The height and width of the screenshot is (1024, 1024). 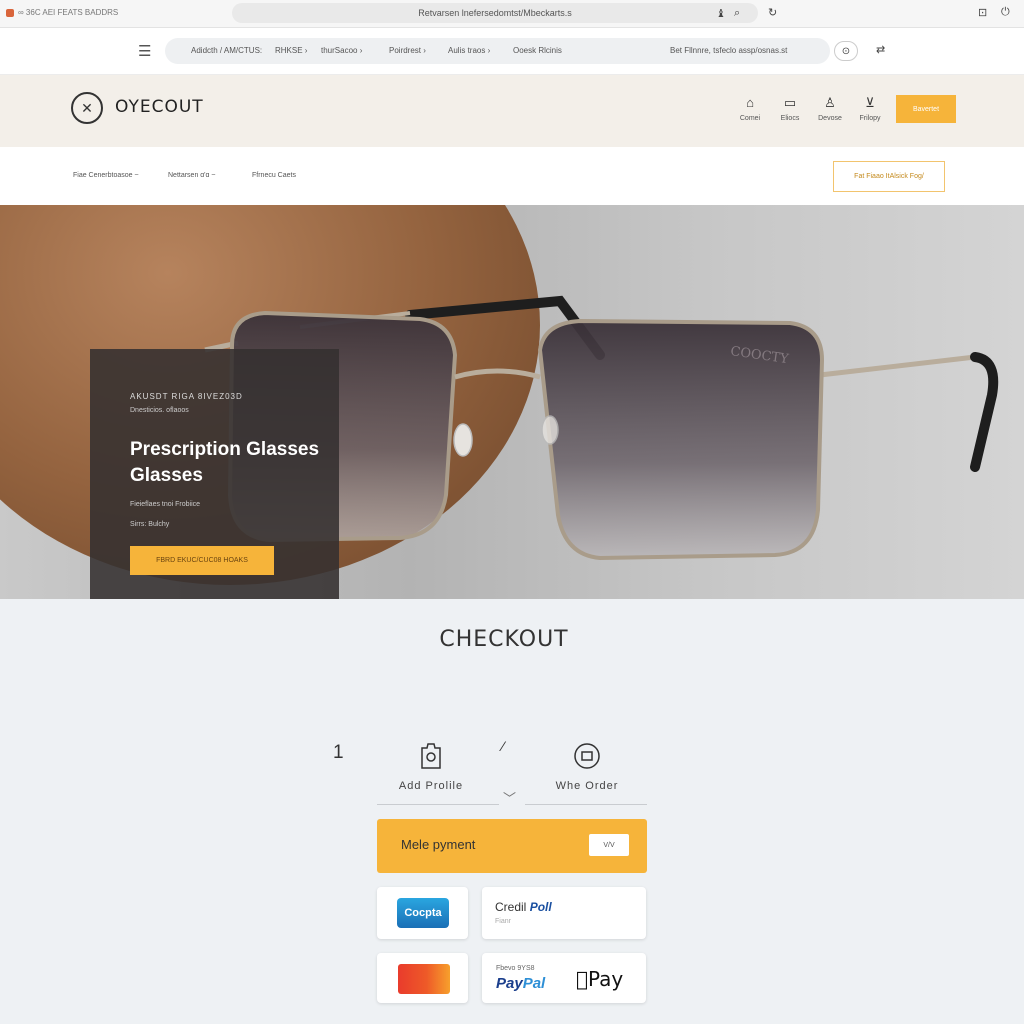 I want to click on nav-link: Poirdrest ›, so click(x=407, y=50).